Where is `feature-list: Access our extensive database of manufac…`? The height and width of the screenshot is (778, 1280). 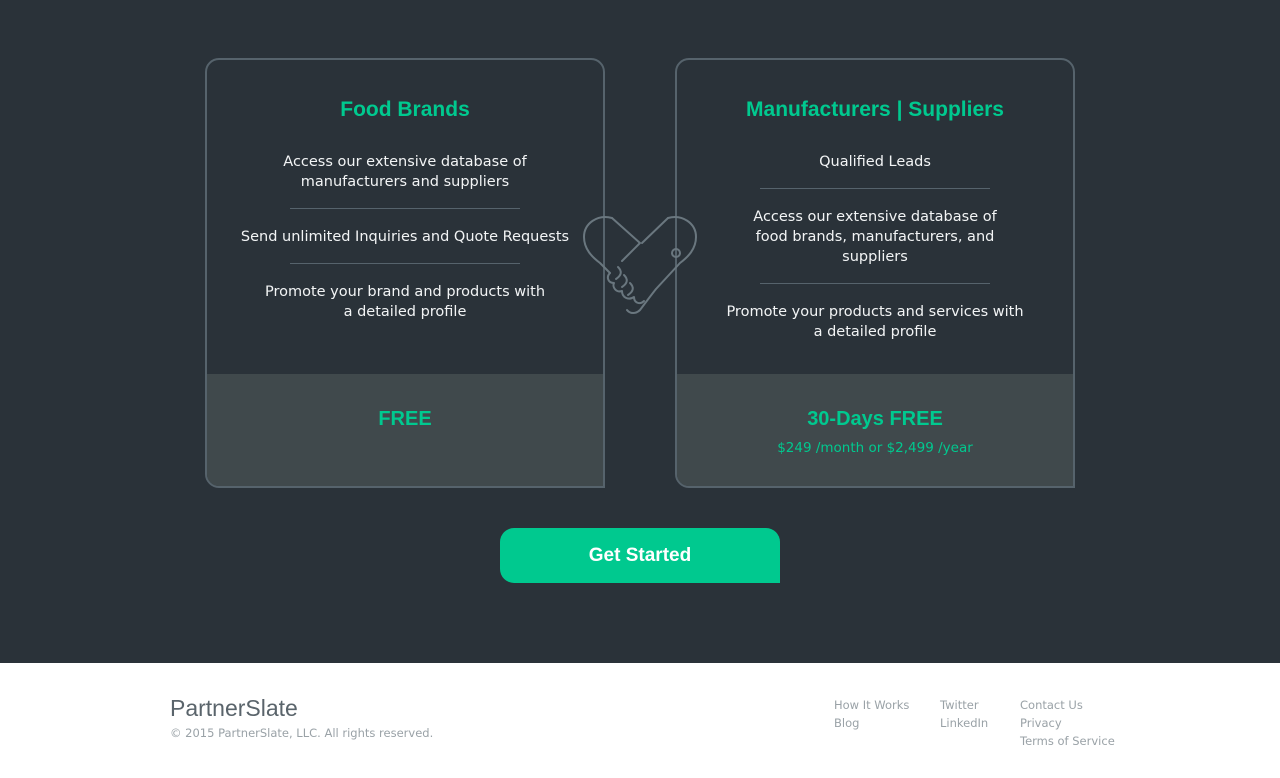 feature-list: Access our extensive database of manufac… is located at coordinates (405, 237).